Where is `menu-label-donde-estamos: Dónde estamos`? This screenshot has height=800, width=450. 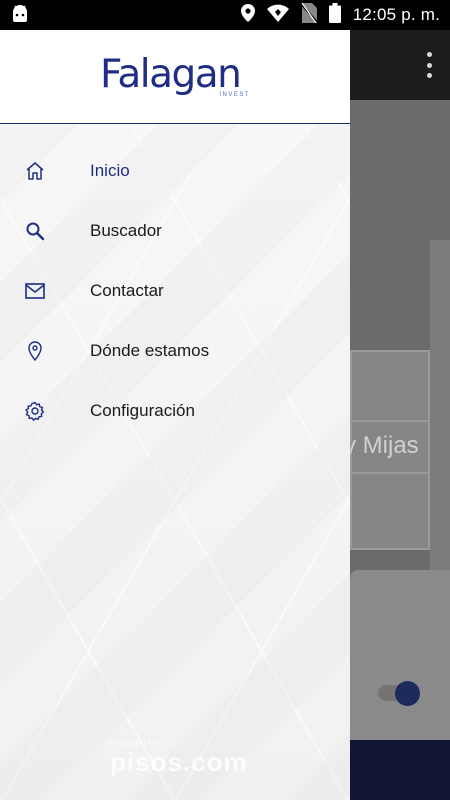 menu-label-donde-estamos: Dónde estamos is located at coordinates (150, 350).